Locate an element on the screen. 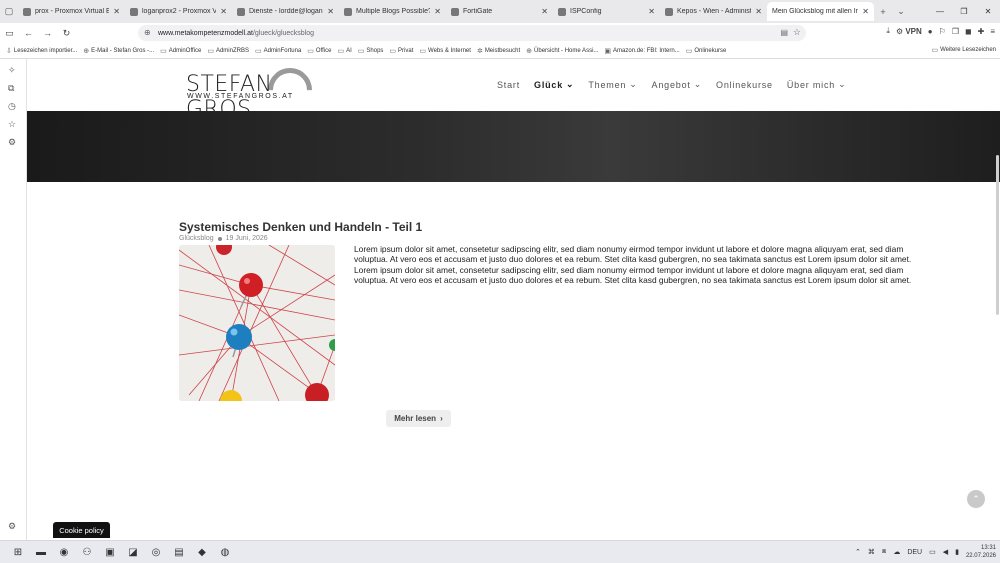  history-icon: ◷ is located at coordinates (12, 106).